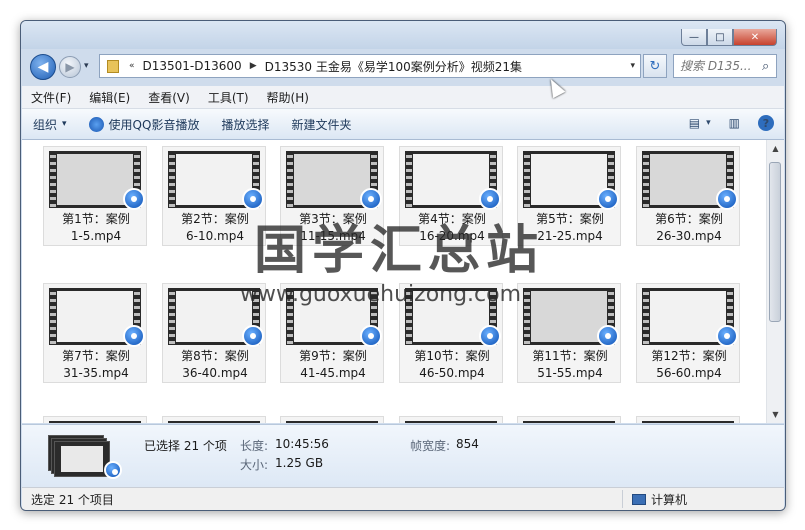  Describe the element at coordinates (96, 124) in the screenshot. I see `qq-player-icon` at that location.